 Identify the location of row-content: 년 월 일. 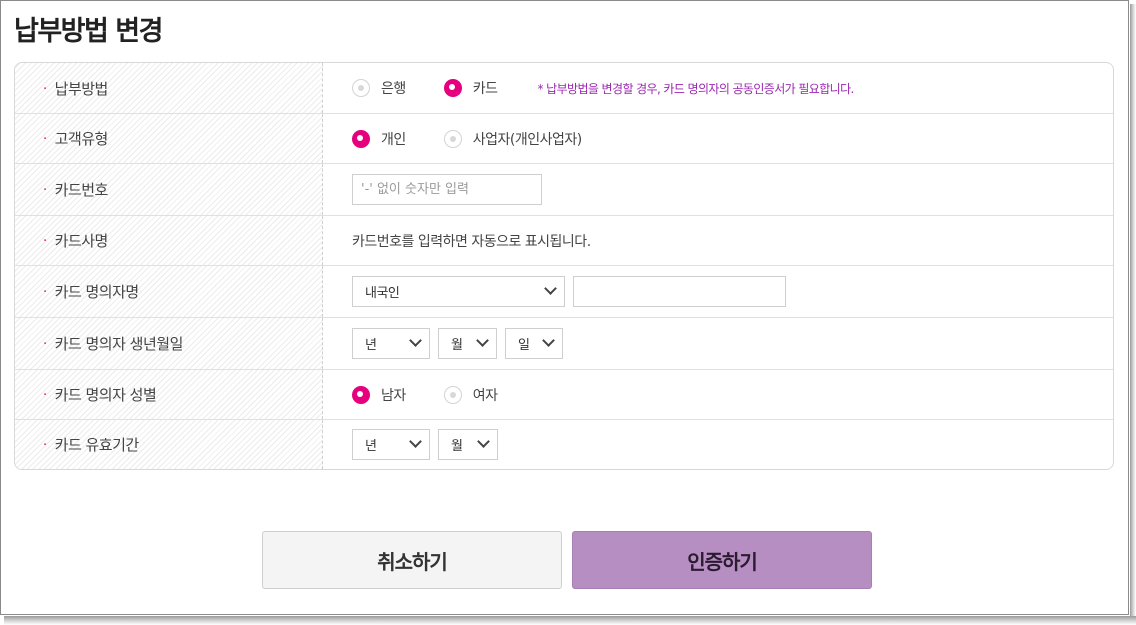
(718, 343).